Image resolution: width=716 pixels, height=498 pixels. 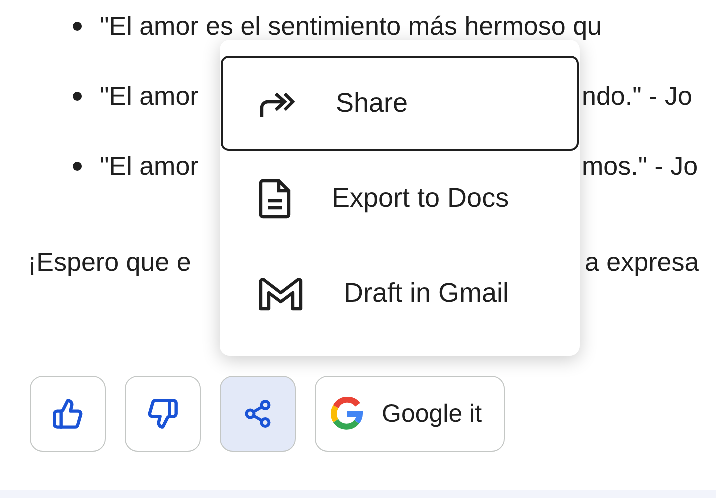 I want to click on google-it-button: Google it, so click(x=410, y=414).